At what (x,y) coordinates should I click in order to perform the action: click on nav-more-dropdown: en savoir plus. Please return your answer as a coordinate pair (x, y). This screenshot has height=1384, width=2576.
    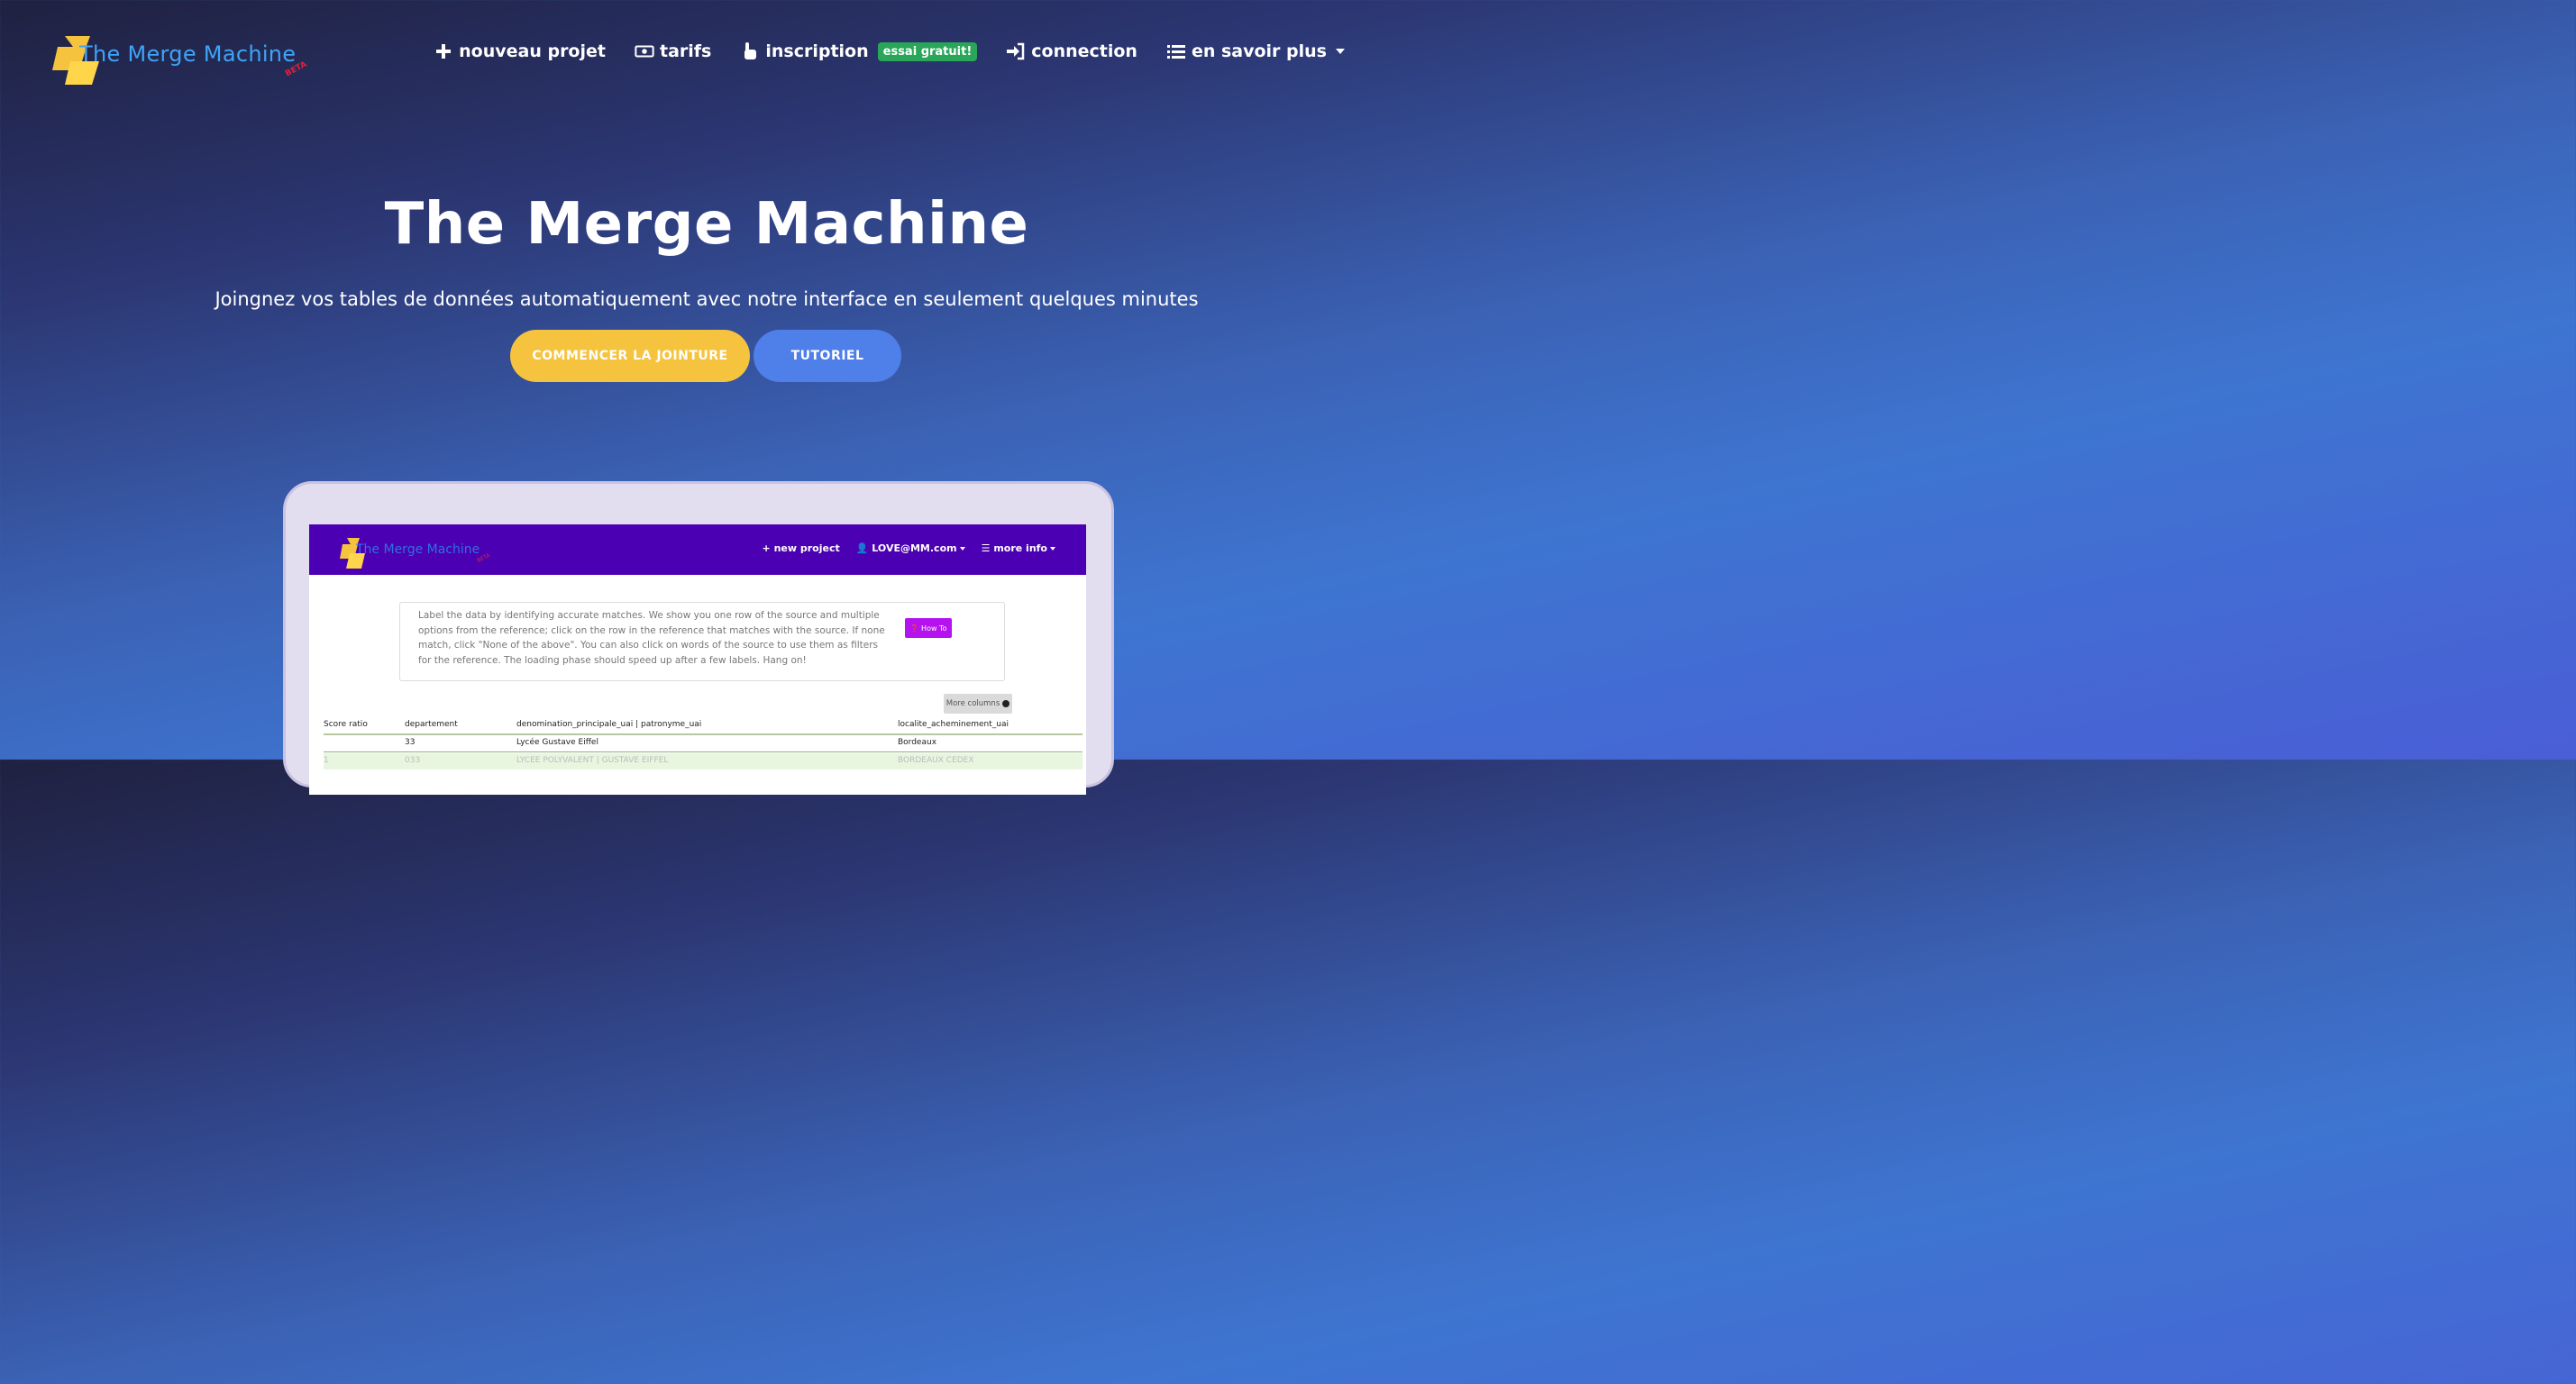
    Looking at the image, I should click on (1256, 51).